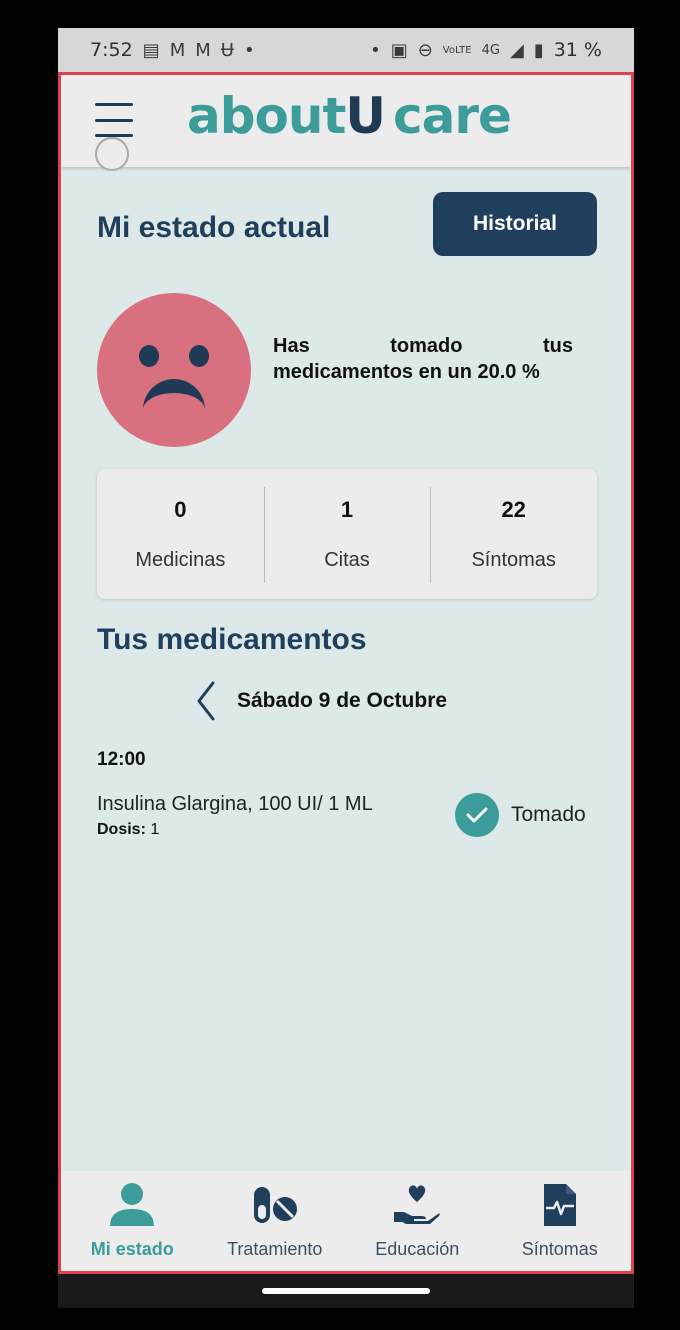  Describe the element at coordinates (214, 227) in the screenshot. I see `page-title: Mi estado actual` at that location.